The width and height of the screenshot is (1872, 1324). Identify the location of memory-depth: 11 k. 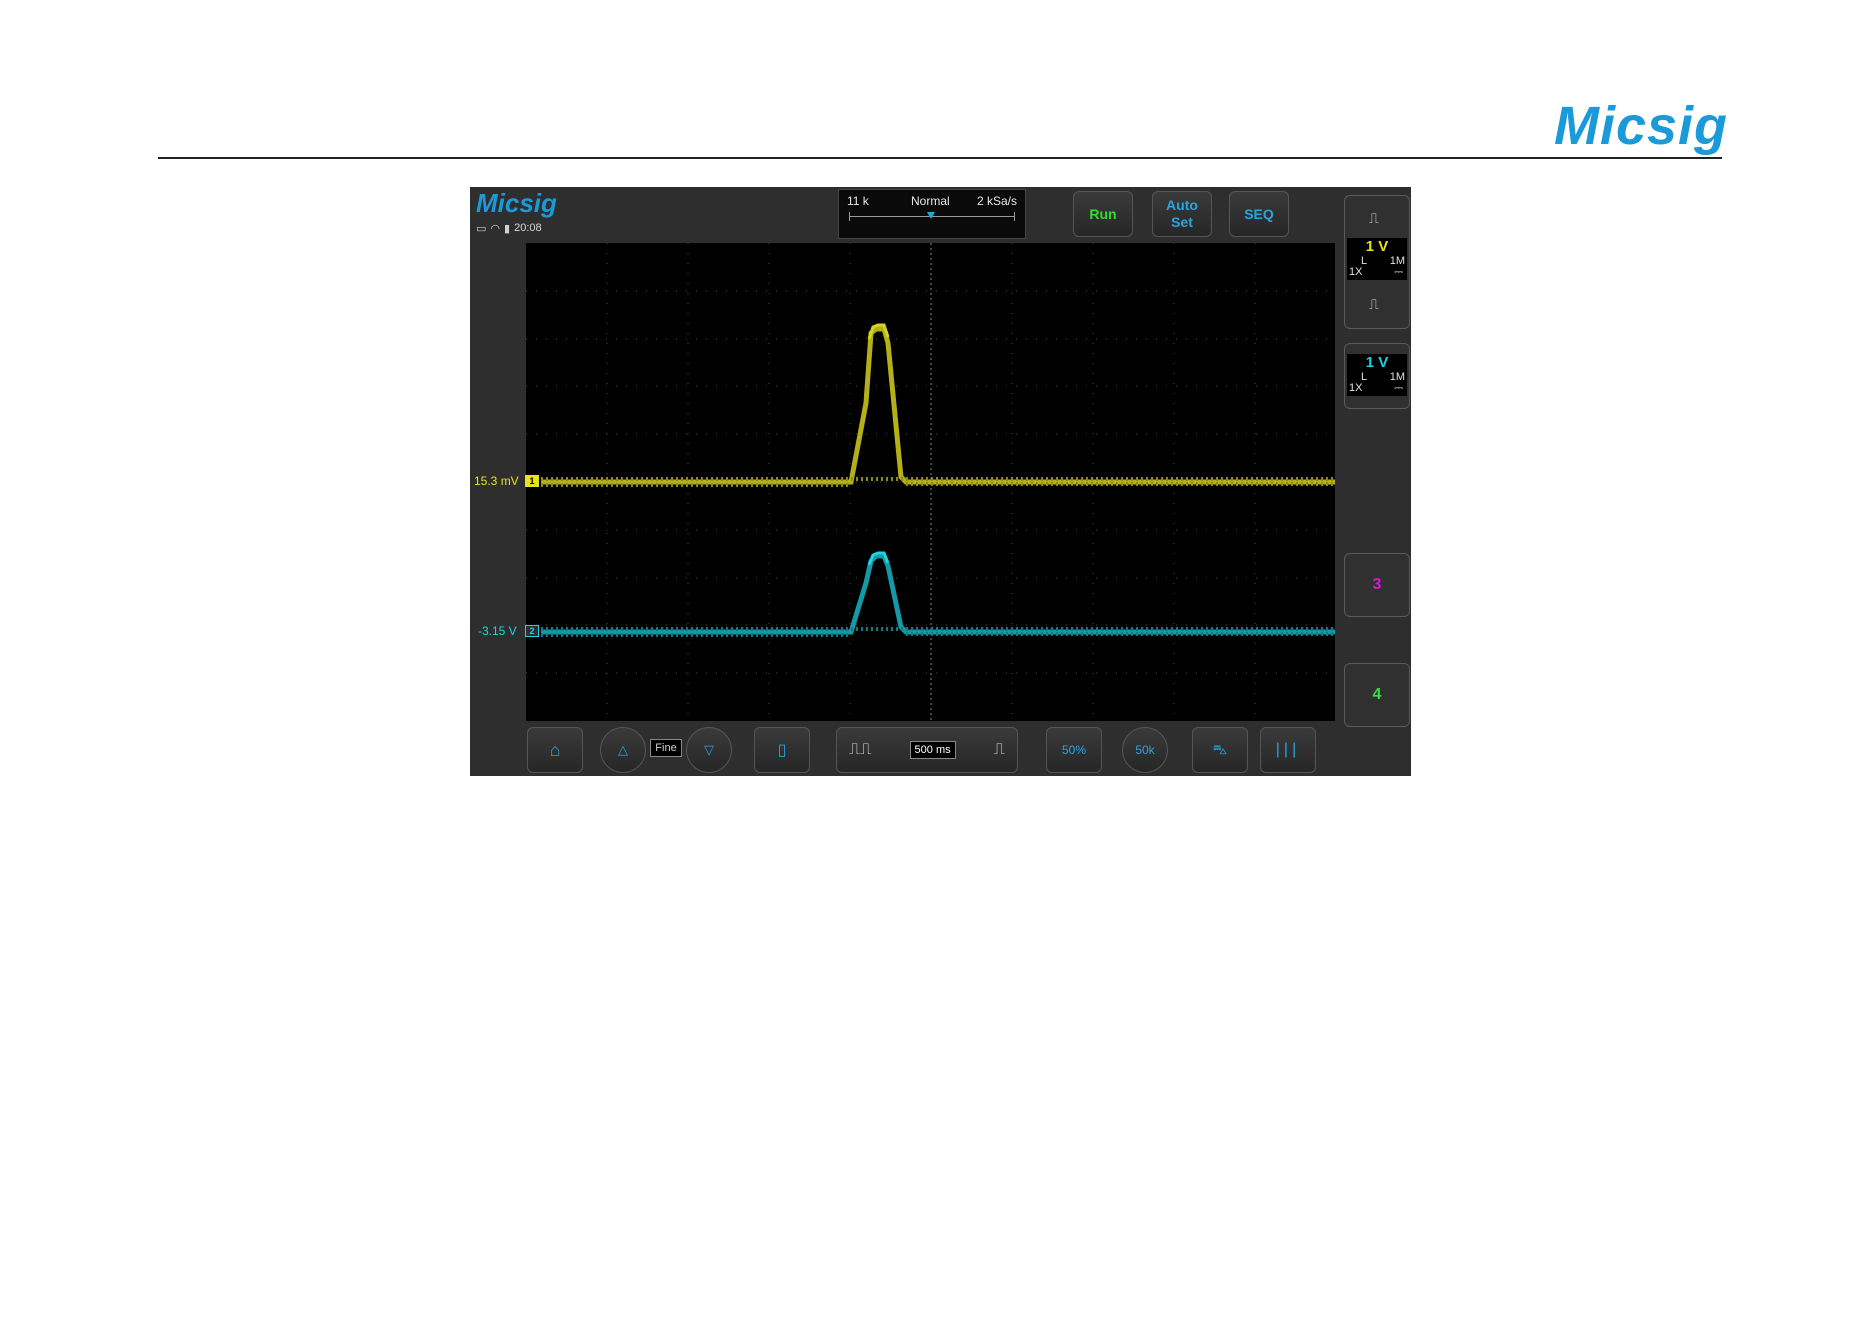
(858, 201).